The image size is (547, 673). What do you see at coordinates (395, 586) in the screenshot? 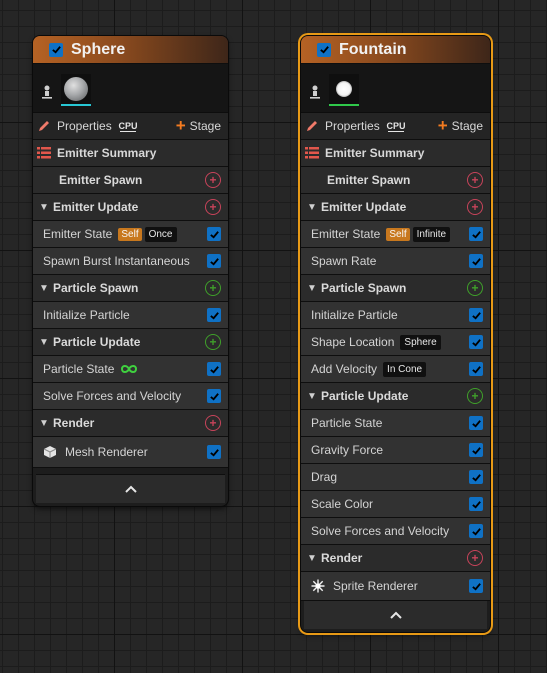
I see `module-sprite-renderer: Sprite Renderer` at bounding box center [395, 586].